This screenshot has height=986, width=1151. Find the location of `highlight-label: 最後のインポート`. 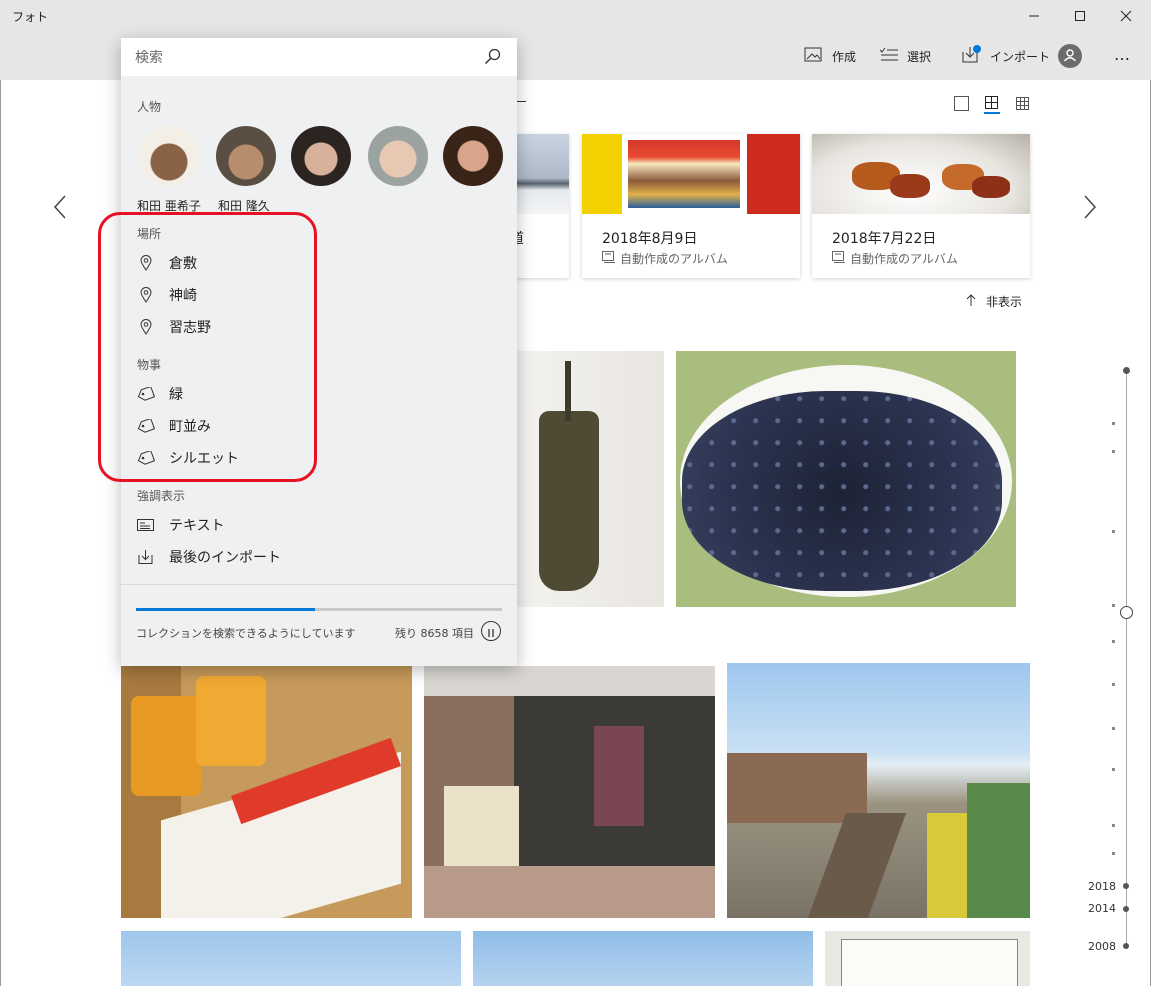

highlight-label: 最後のインポート is located at coordinates (225, 558).